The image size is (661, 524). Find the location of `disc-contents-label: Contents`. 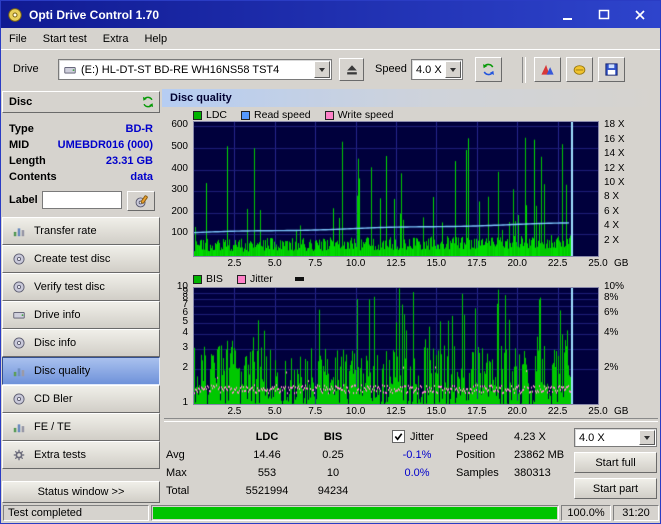

disc-contents-label: Contents is located at coordinates (33, 177).